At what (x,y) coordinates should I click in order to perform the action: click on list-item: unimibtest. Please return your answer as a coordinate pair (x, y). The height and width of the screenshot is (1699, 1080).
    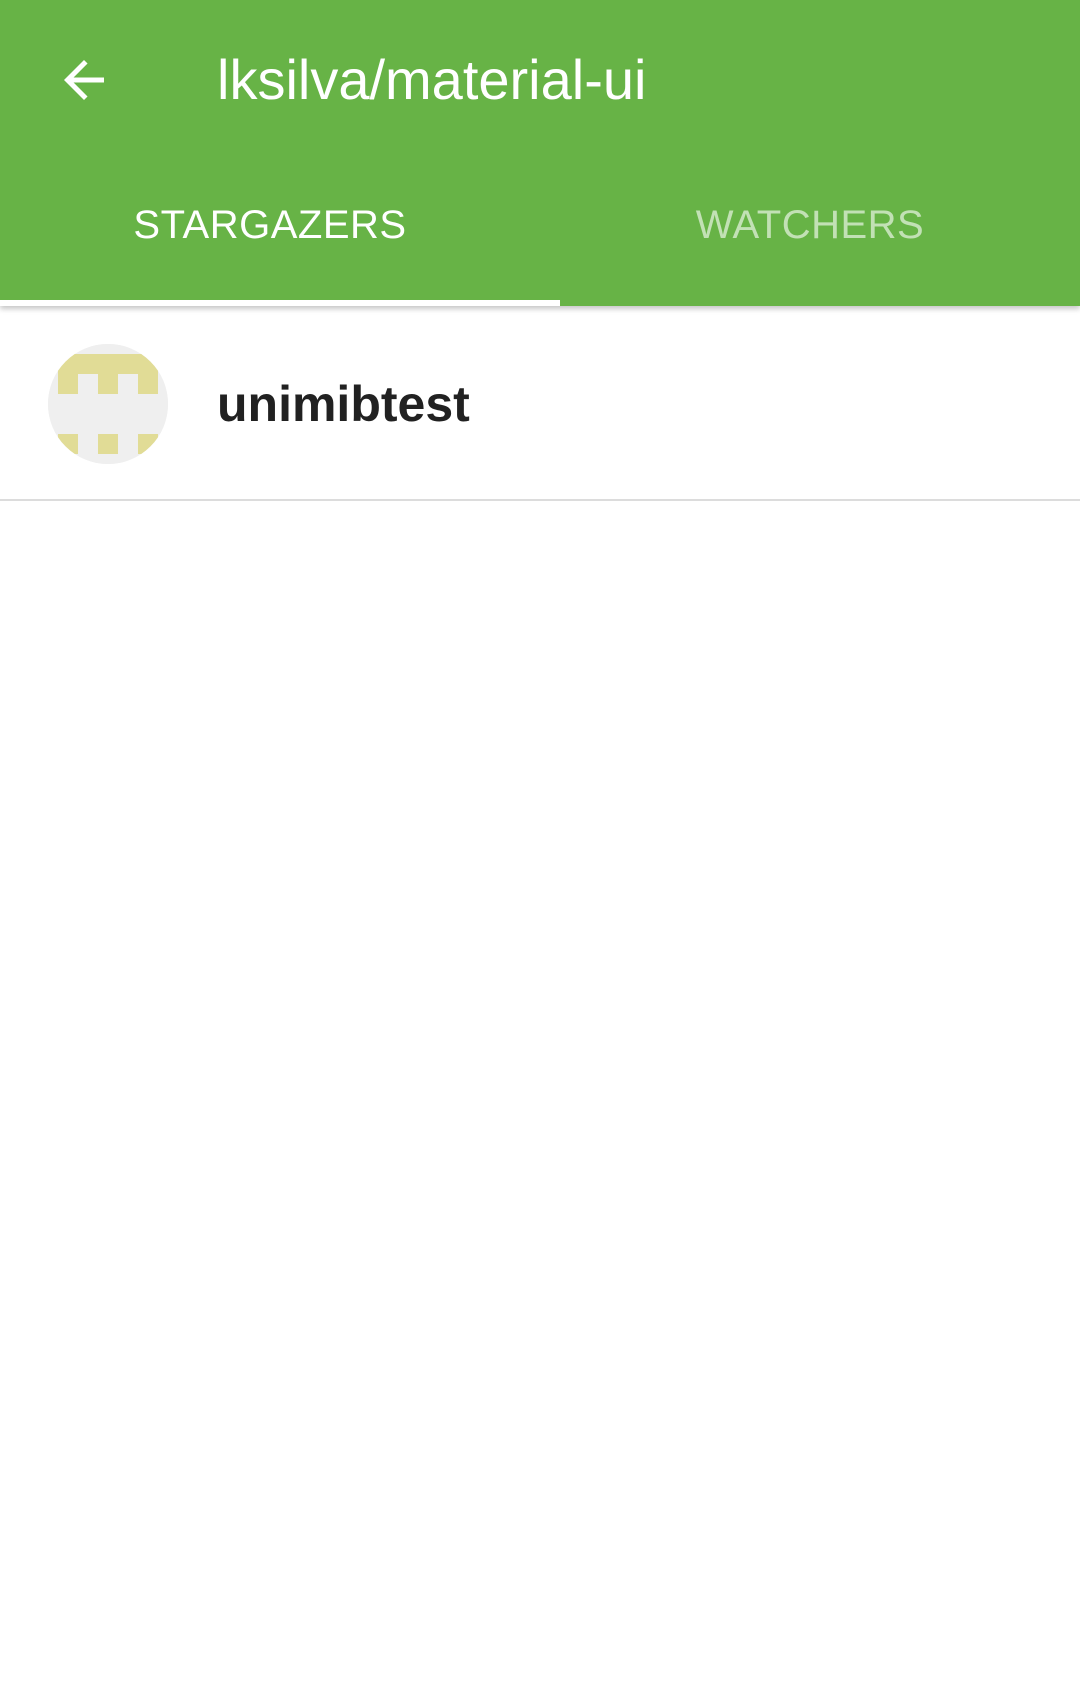
    Looking at the image, I should click on (540, 403).